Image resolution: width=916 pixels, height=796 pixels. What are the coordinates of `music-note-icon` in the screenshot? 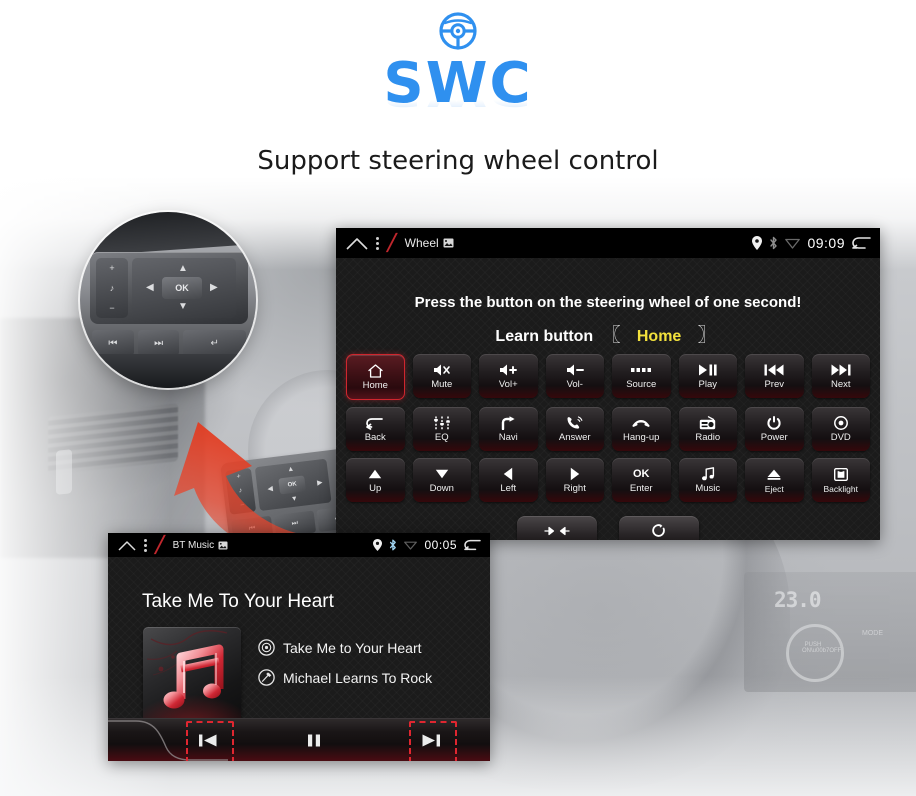 It's located at (708, 474).